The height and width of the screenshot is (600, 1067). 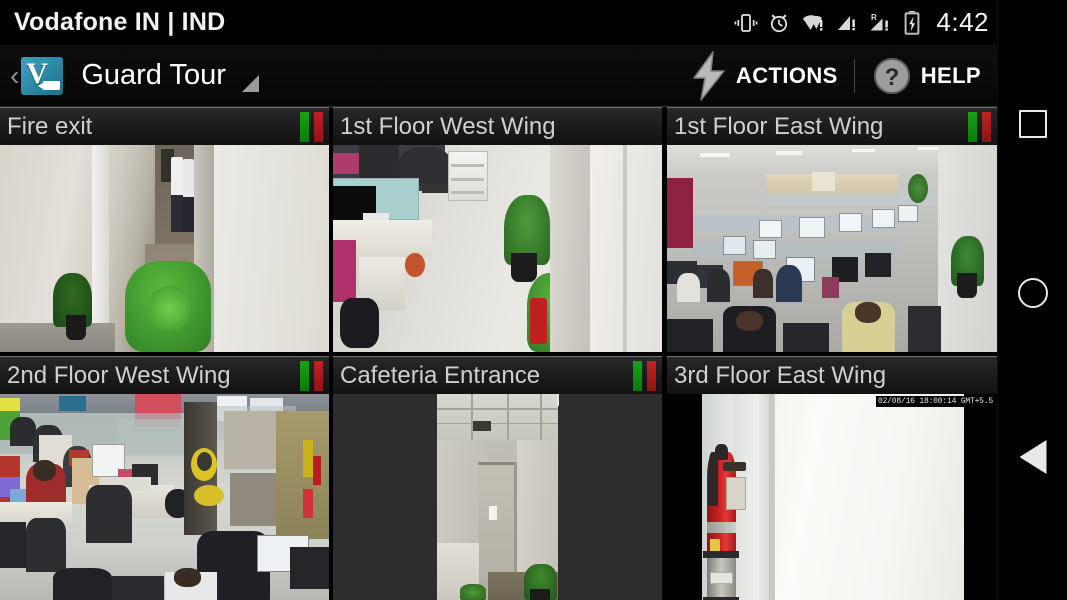 What do you see at coordinates (498, 76) in the screenshot?
I see `app-bar: ‹ V Guard Tour ACTIONS ? HELP` at bounding box center [498, 76].